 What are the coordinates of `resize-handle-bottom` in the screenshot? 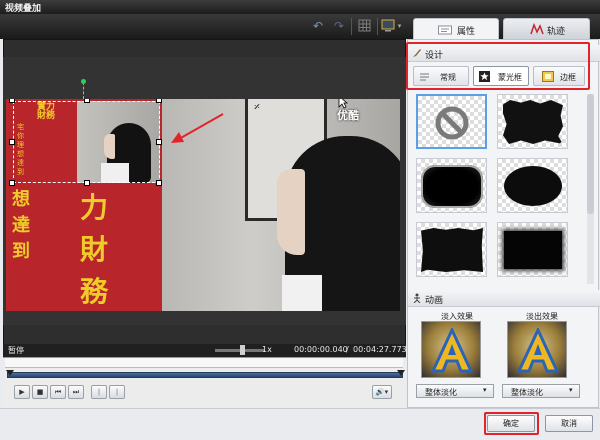 It's located at (87, 183).